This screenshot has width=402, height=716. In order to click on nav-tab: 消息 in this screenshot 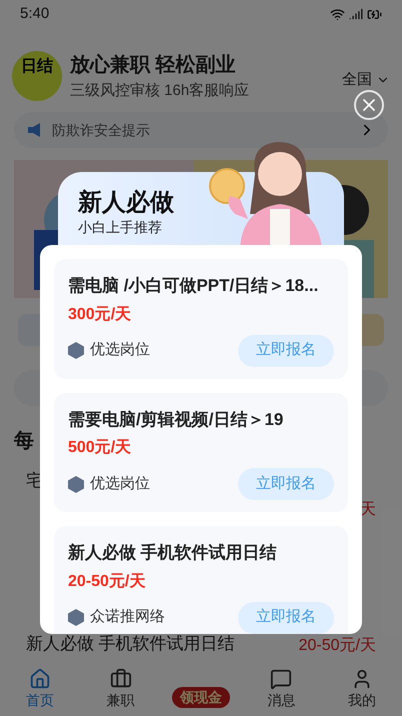, I will do `click(281, 689)`.